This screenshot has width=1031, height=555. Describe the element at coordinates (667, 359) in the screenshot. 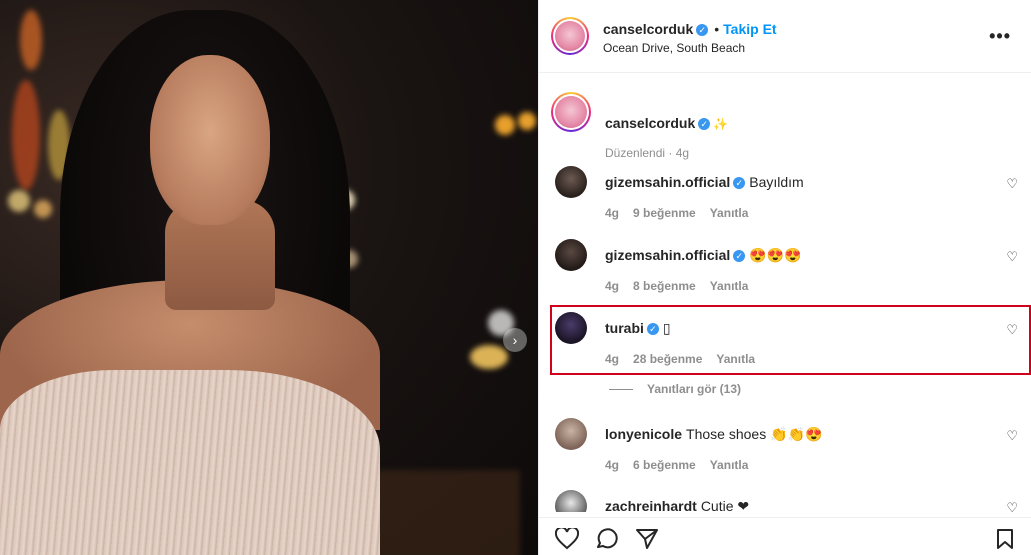

I see `comment-likes: 28 beğenme` at that location.